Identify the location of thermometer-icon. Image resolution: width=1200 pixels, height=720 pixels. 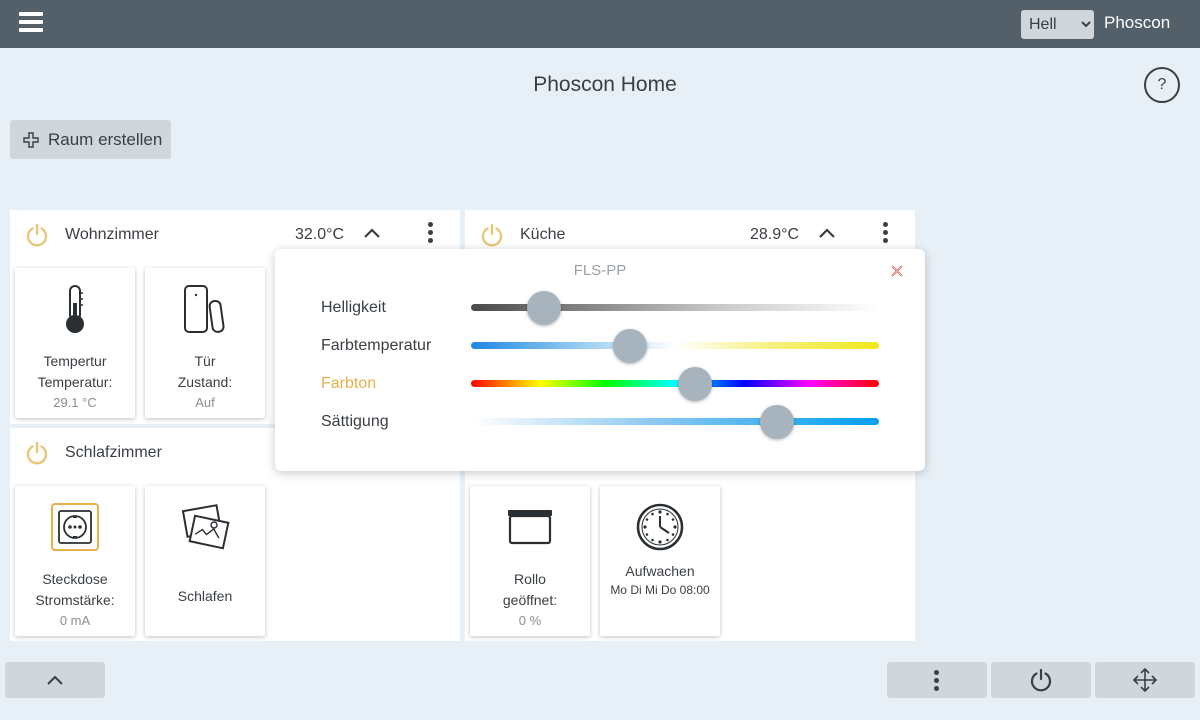
(75, 309).